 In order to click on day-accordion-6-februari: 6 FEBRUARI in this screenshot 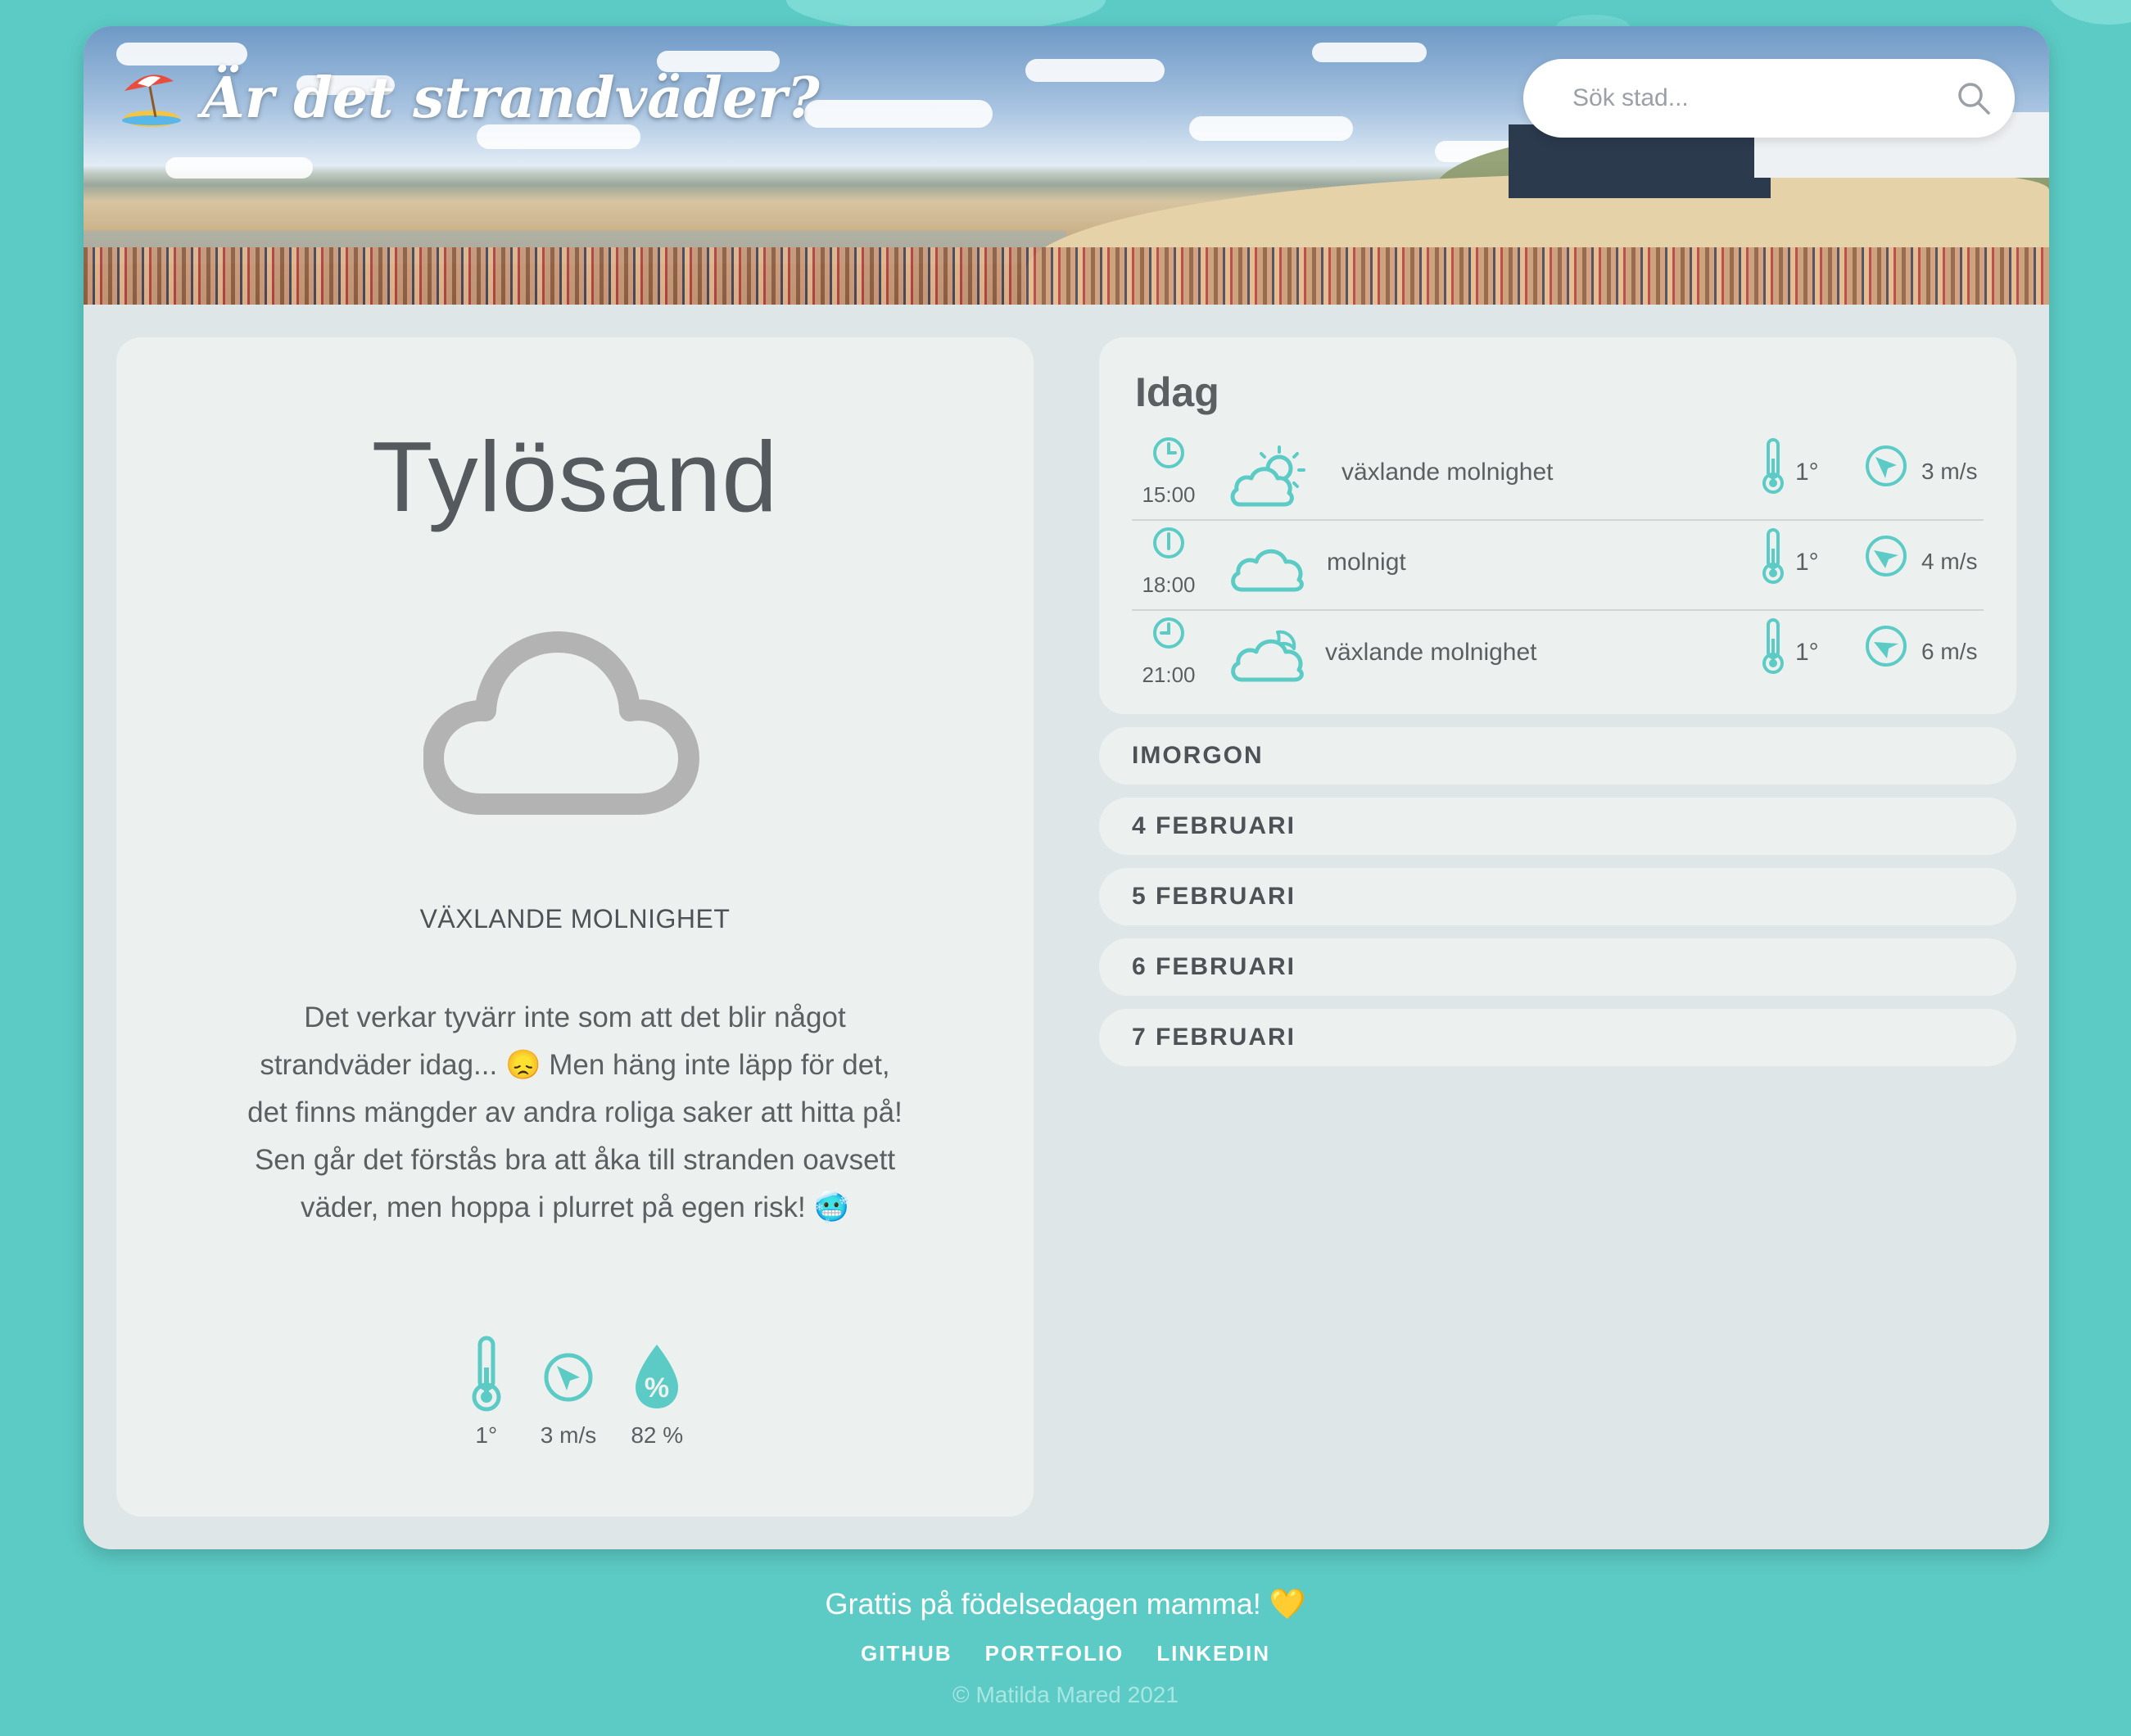, I will do `click(1557, 967)`.